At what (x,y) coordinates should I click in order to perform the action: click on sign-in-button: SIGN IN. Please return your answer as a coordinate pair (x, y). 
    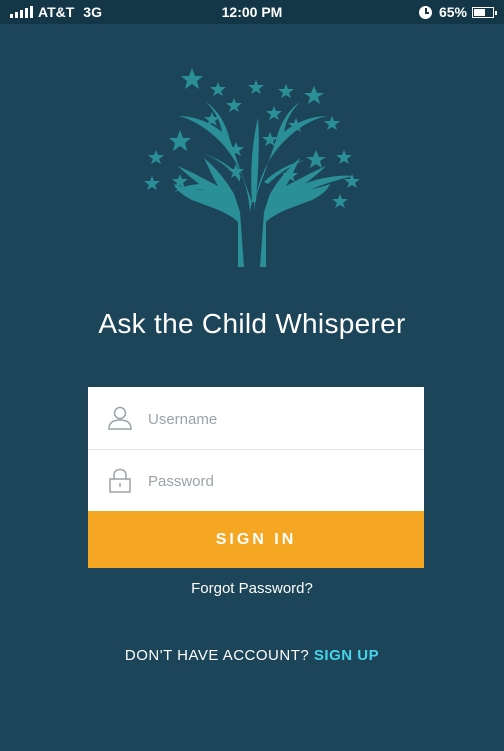
    Looking at the image, I should click on (256, 539).